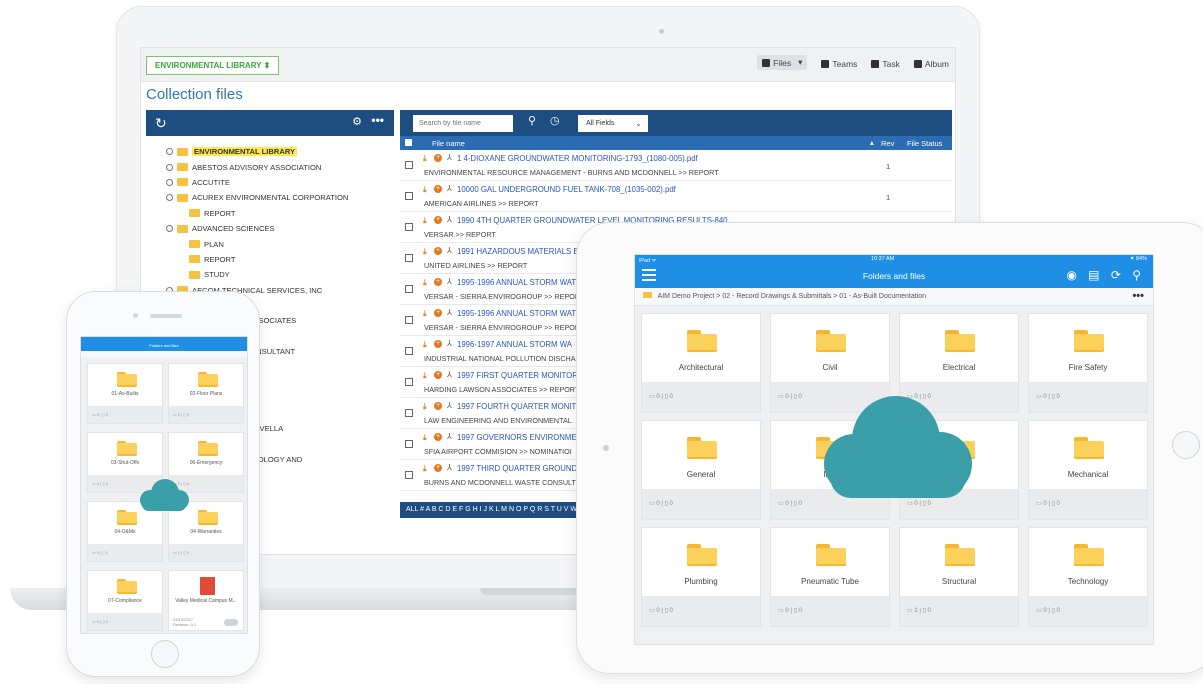  Describe the element at coordinates (931, 63) in the screenshot. I see `tab-album: Album` at that location.